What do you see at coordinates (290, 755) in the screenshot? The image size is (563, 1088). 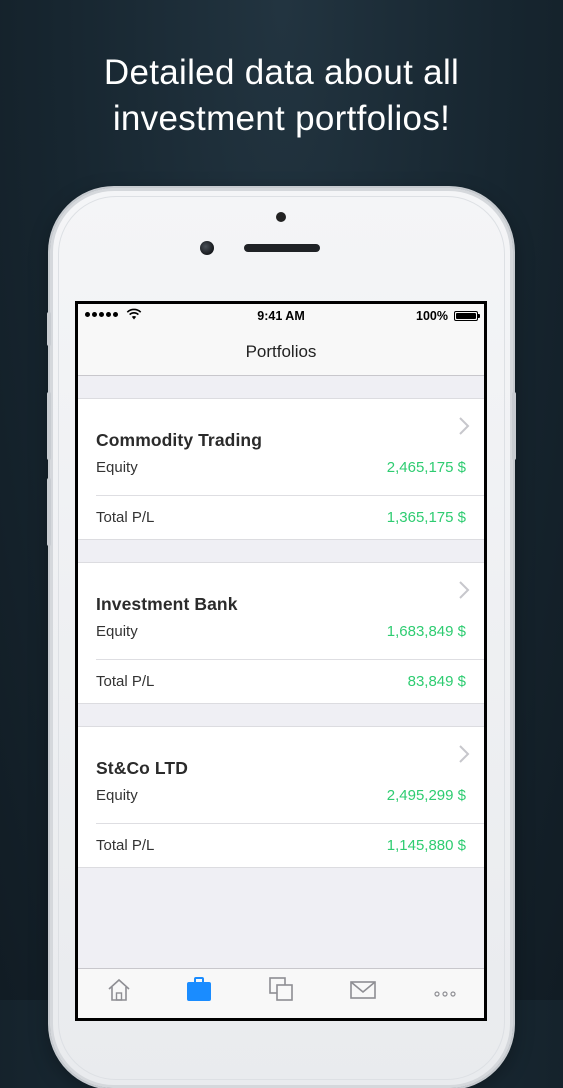 I see `portfolio-header: St&Co LTD` at bounding box center [290, 755].